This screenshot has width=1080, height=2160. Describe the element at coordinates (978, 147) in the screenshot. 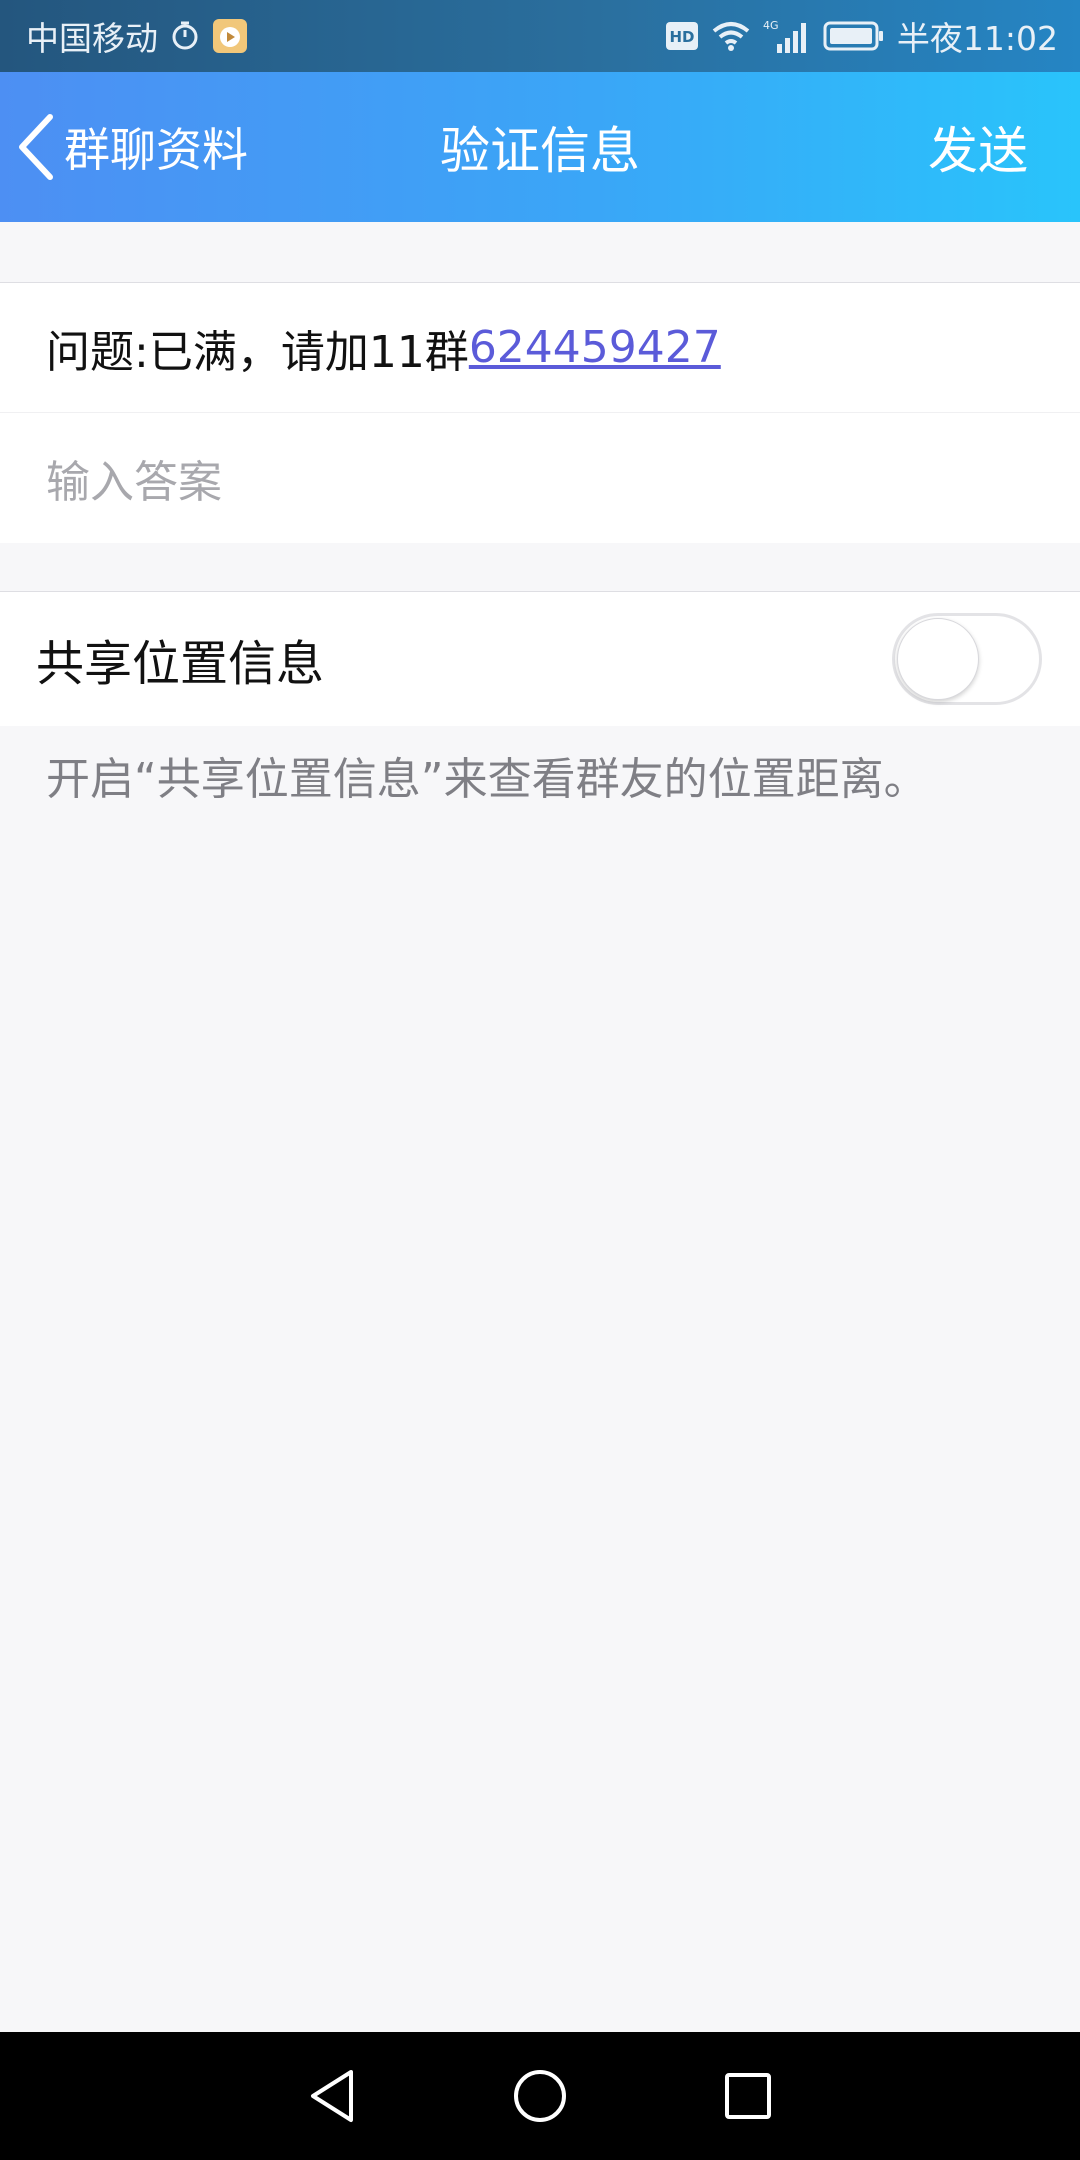

I see `send-button: 发送` at that location.